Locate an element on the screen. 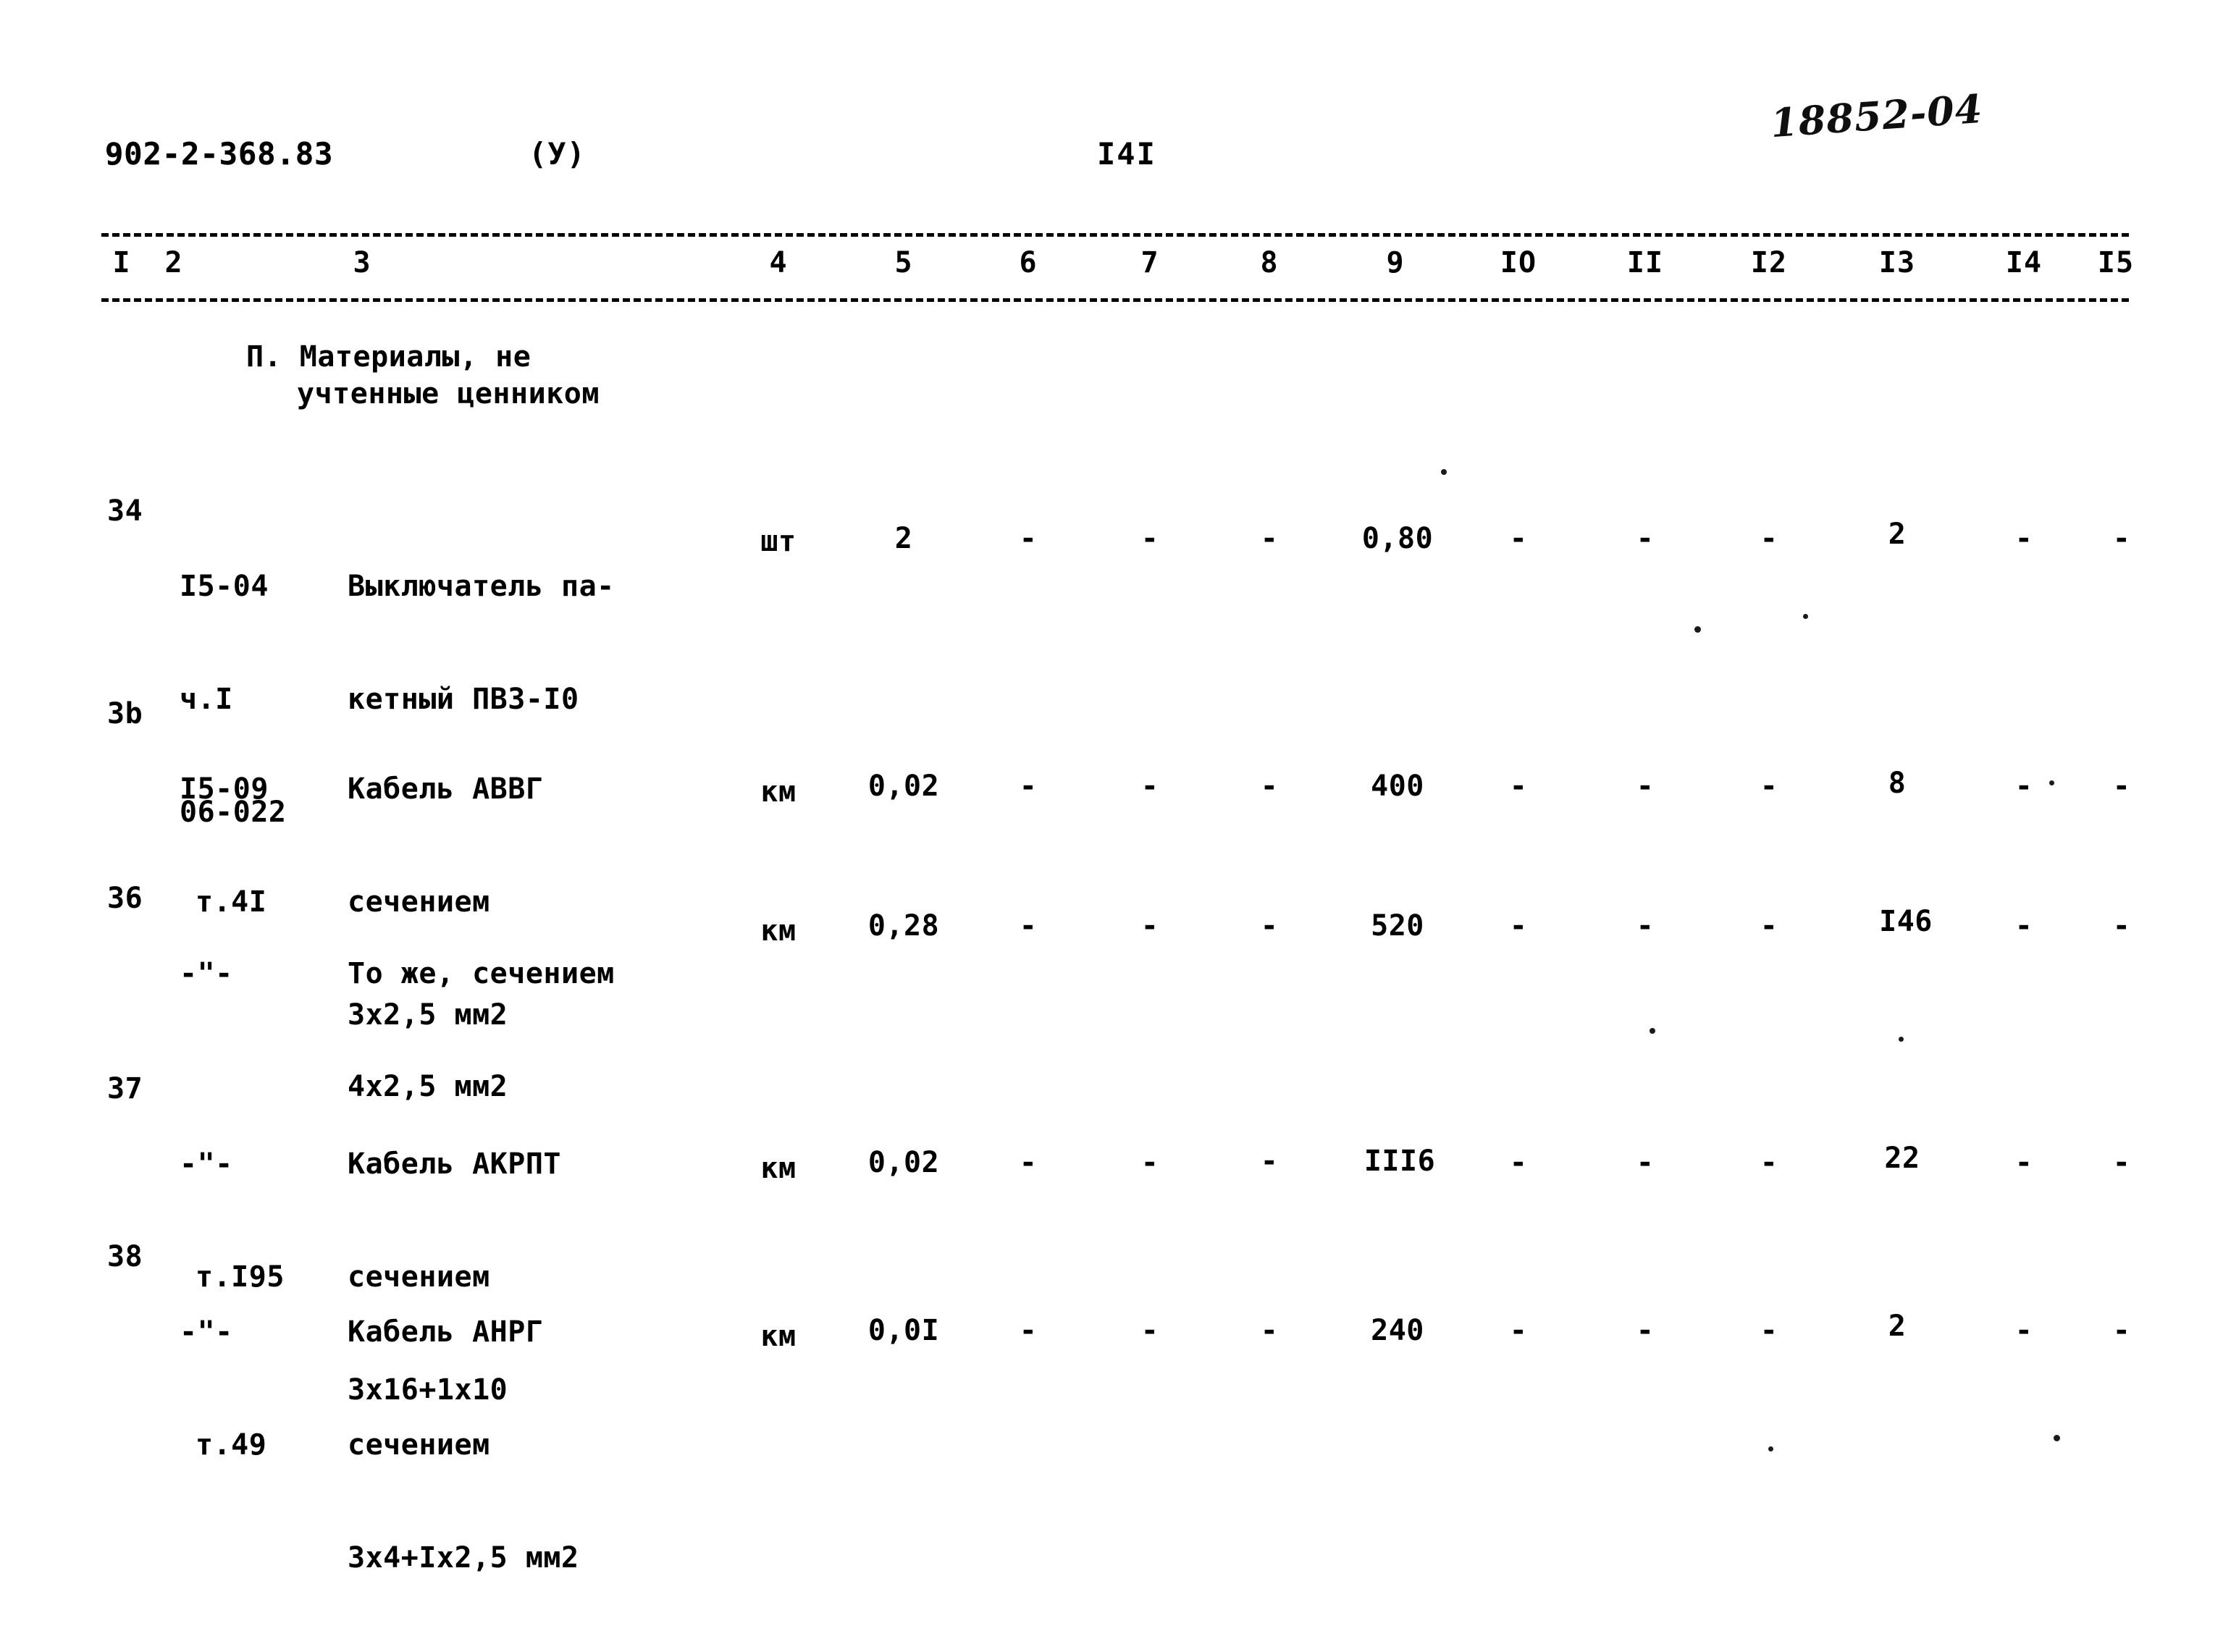 The width and height of the screenshot is (2223, 1652). row-value-9: 240 is located at coordinates (1397, 1330).